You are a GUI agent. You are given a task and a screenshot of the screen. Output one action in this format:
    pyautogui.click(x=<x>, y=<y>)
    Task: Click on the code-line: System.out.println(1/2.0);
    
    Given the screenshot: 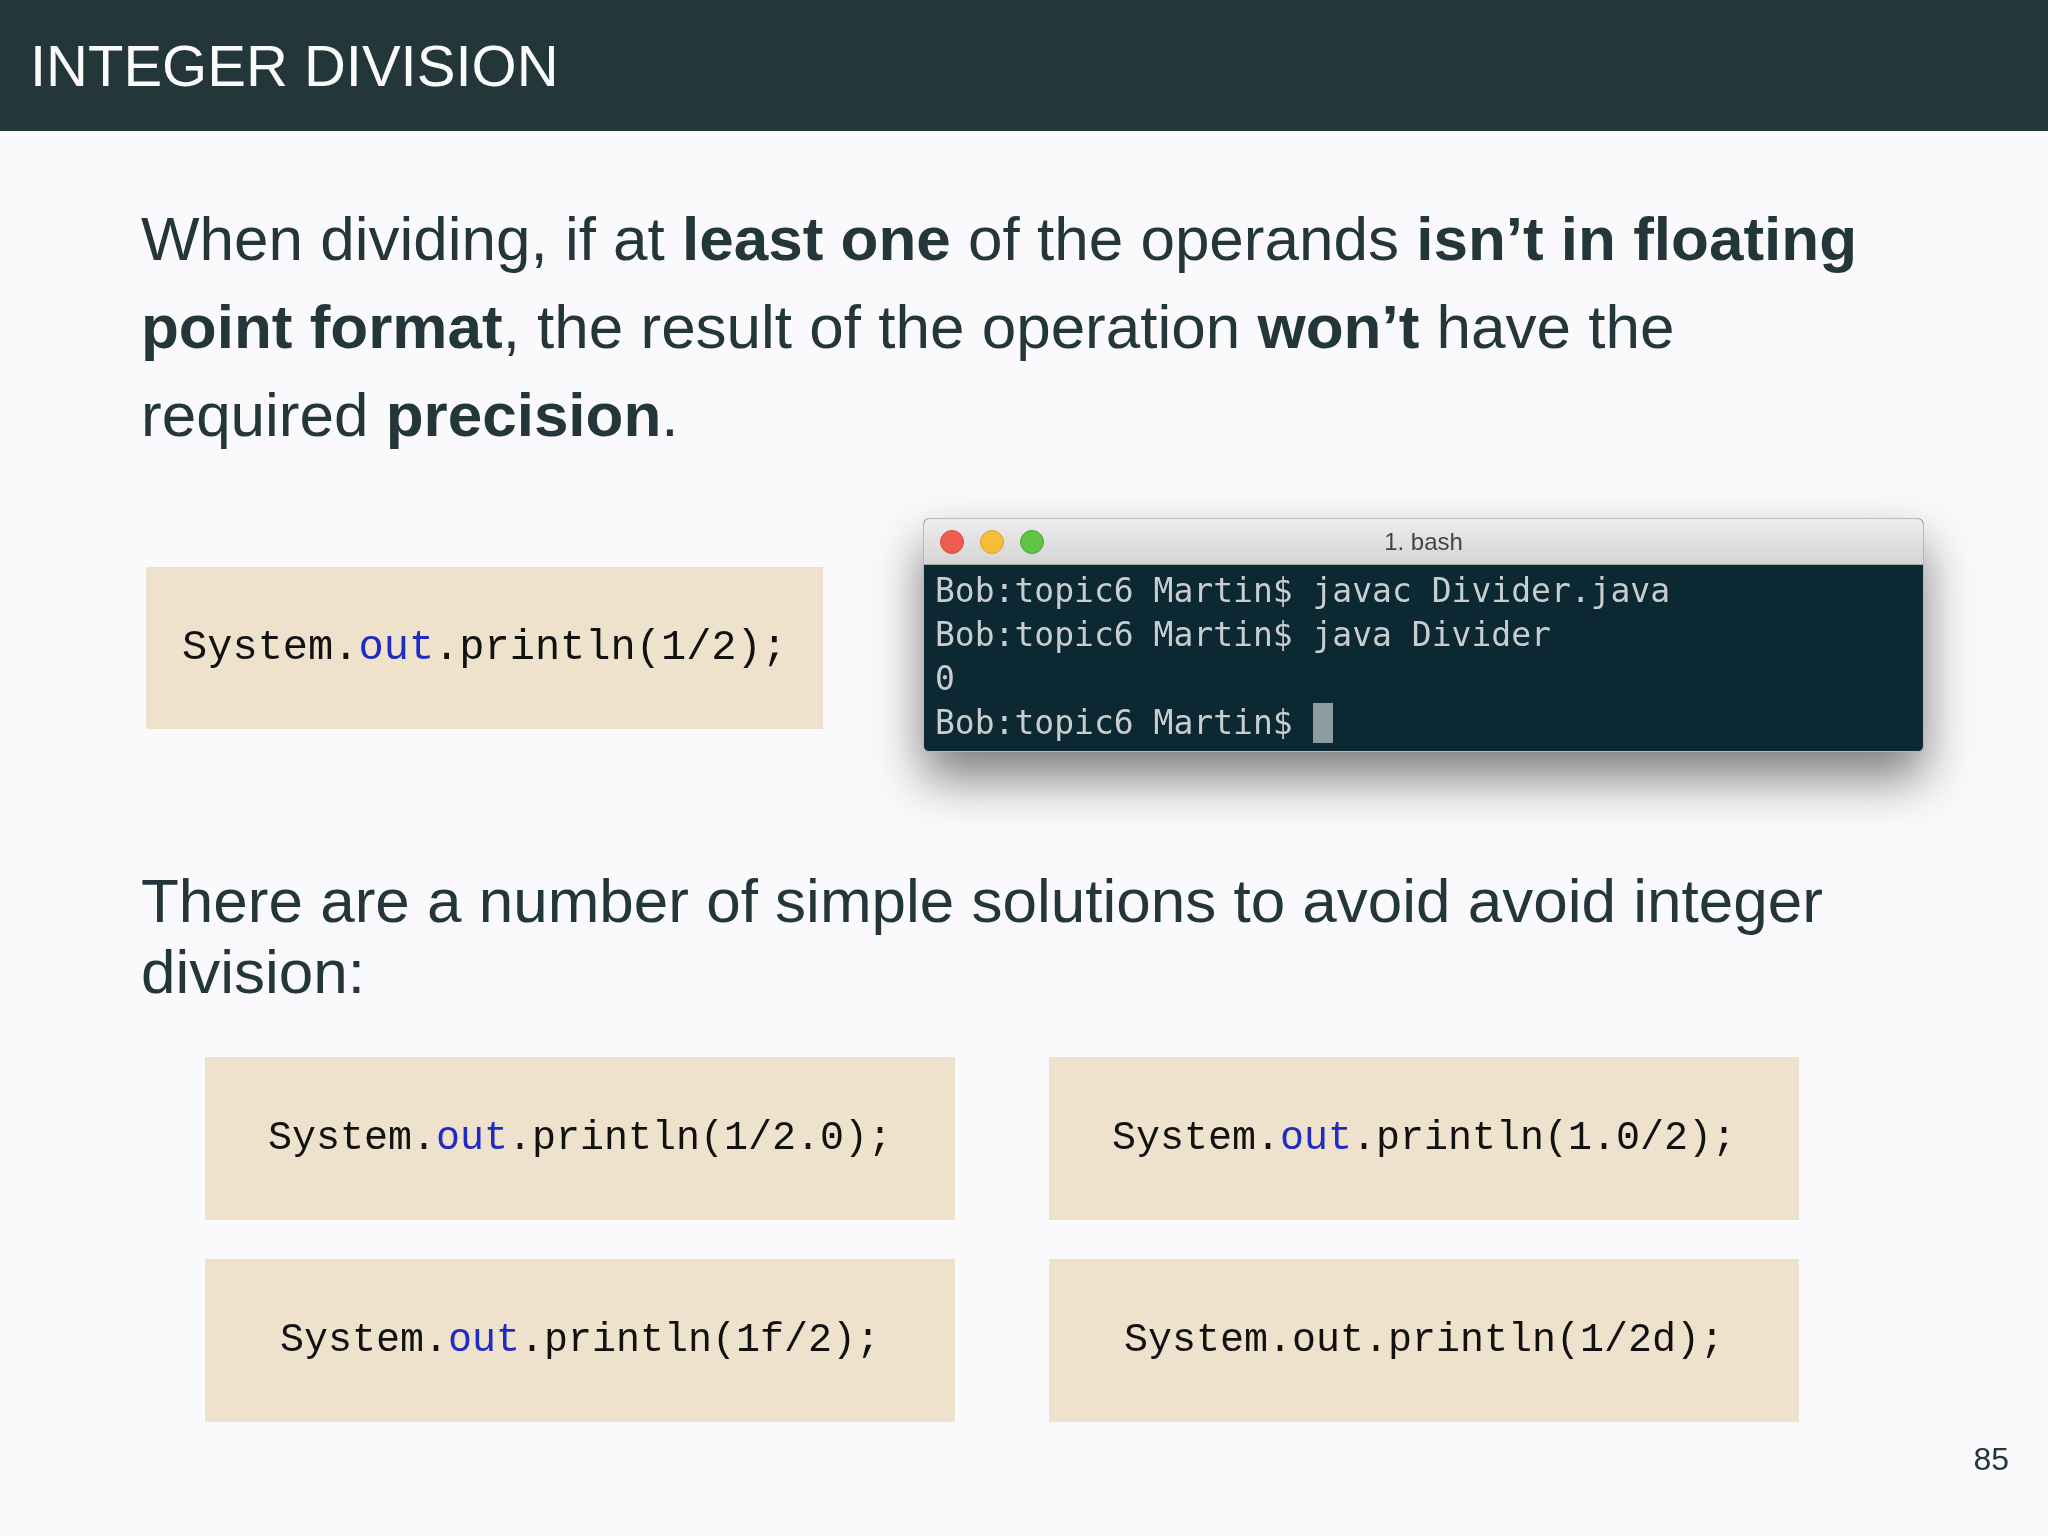 What is the action you would take?
    pyautogui.click(x=580, y=1138)
    